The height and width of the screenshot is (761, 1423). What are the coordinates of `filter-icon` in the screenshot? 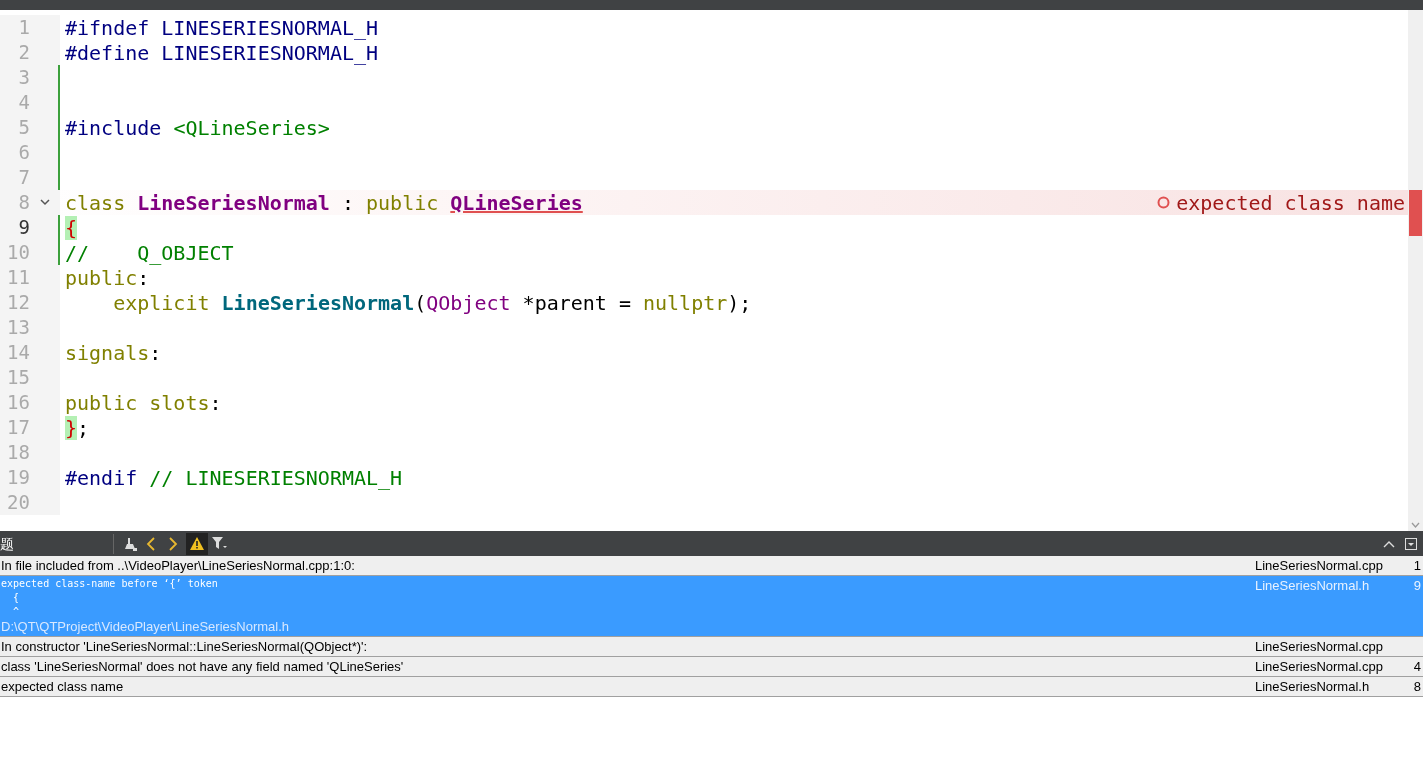 It's located at (219, 543).